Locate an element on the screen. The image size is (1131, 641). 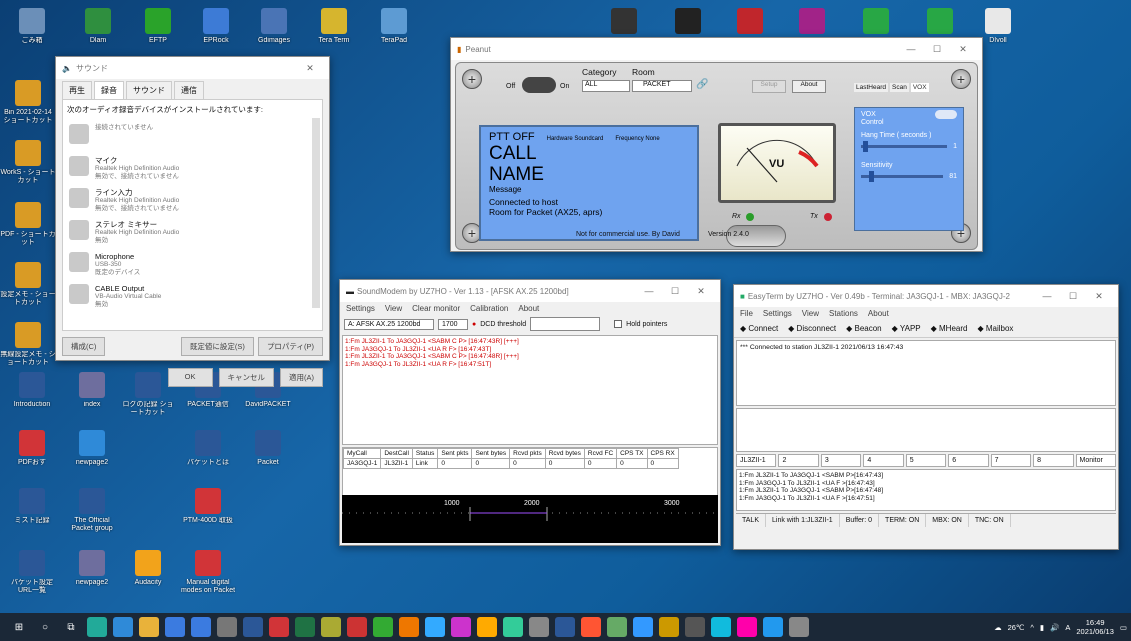
toolbar-button: ◆ Beacon is located at coordinates (864, 328).